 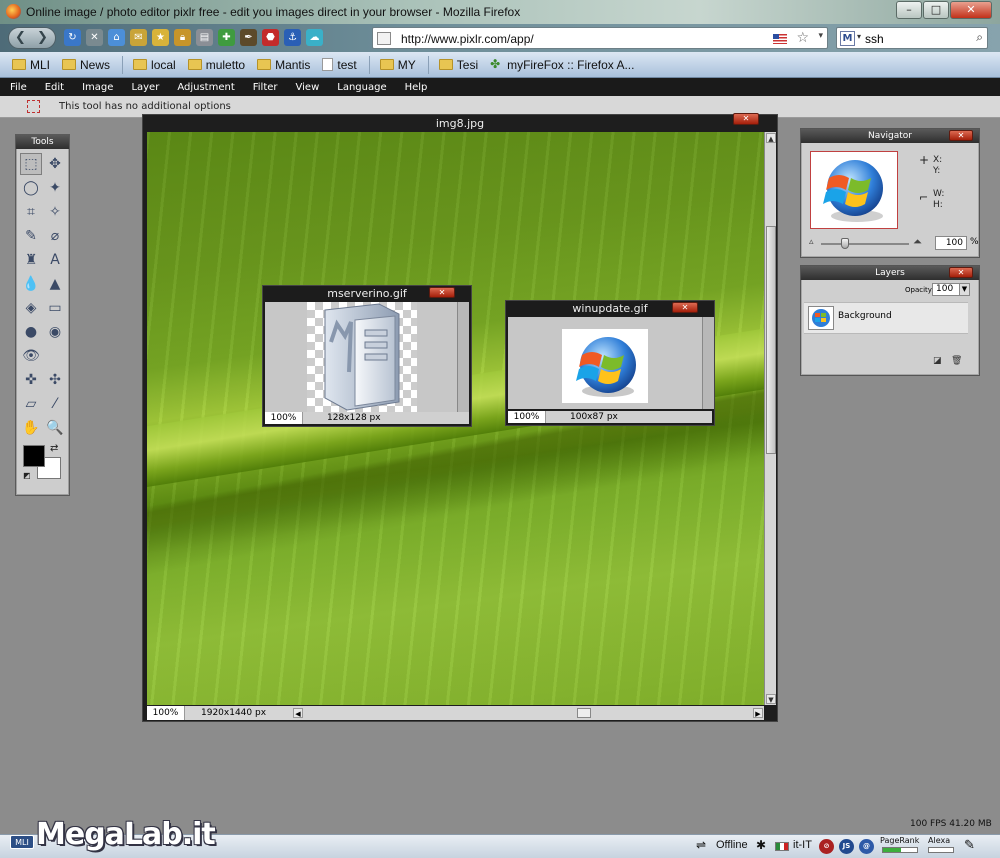 I want to click on address-url: http://www.pixlr.com/app/, so click(x=467, y=39).